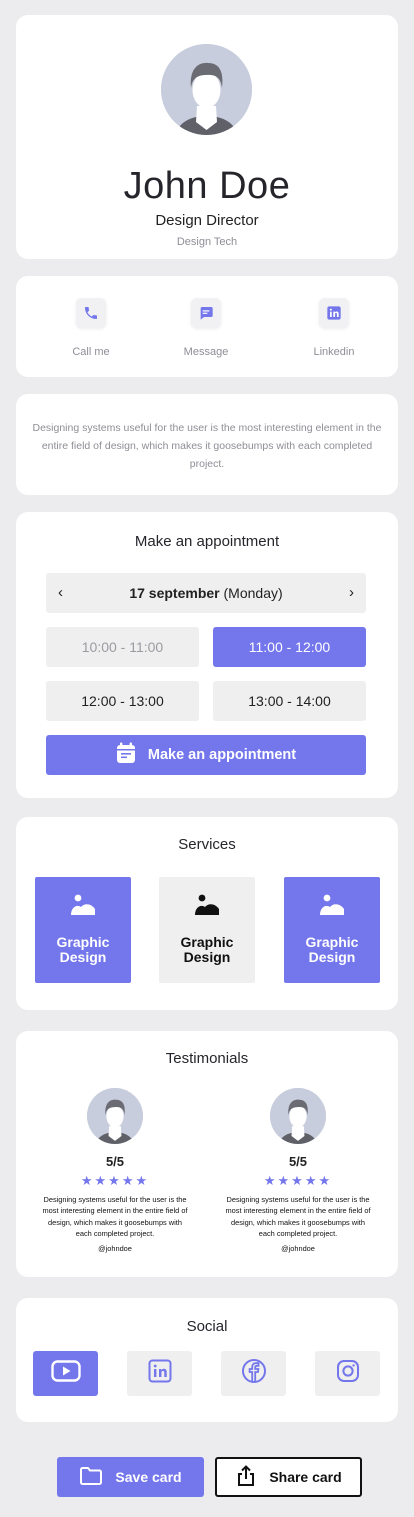 This screenshot has height=1517, width=414. I want to click on message-icon, so click(206, 313).